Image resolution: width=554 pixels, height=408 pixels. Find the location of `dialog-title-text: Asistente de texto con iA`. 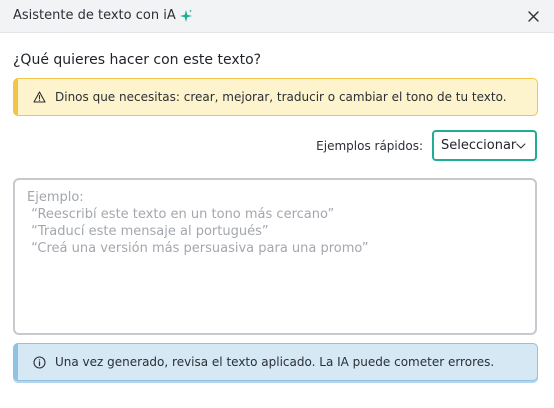

dialog-title-text: Asistente de texto con iA is located at coordinates (94, 15).